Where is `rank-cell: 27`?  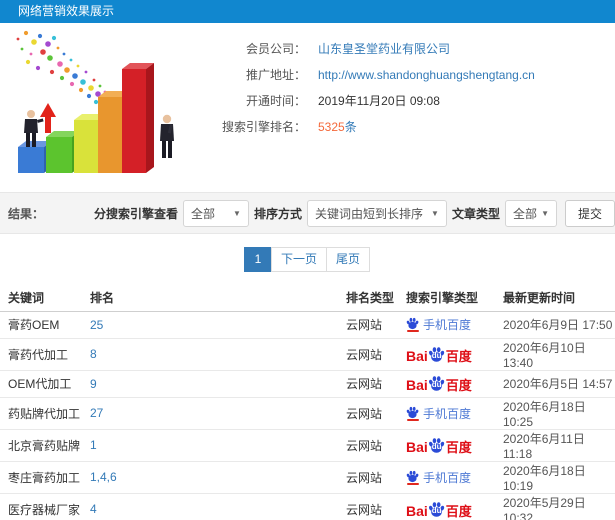 rank-cell: 27 is located at coordinates (210, 413).